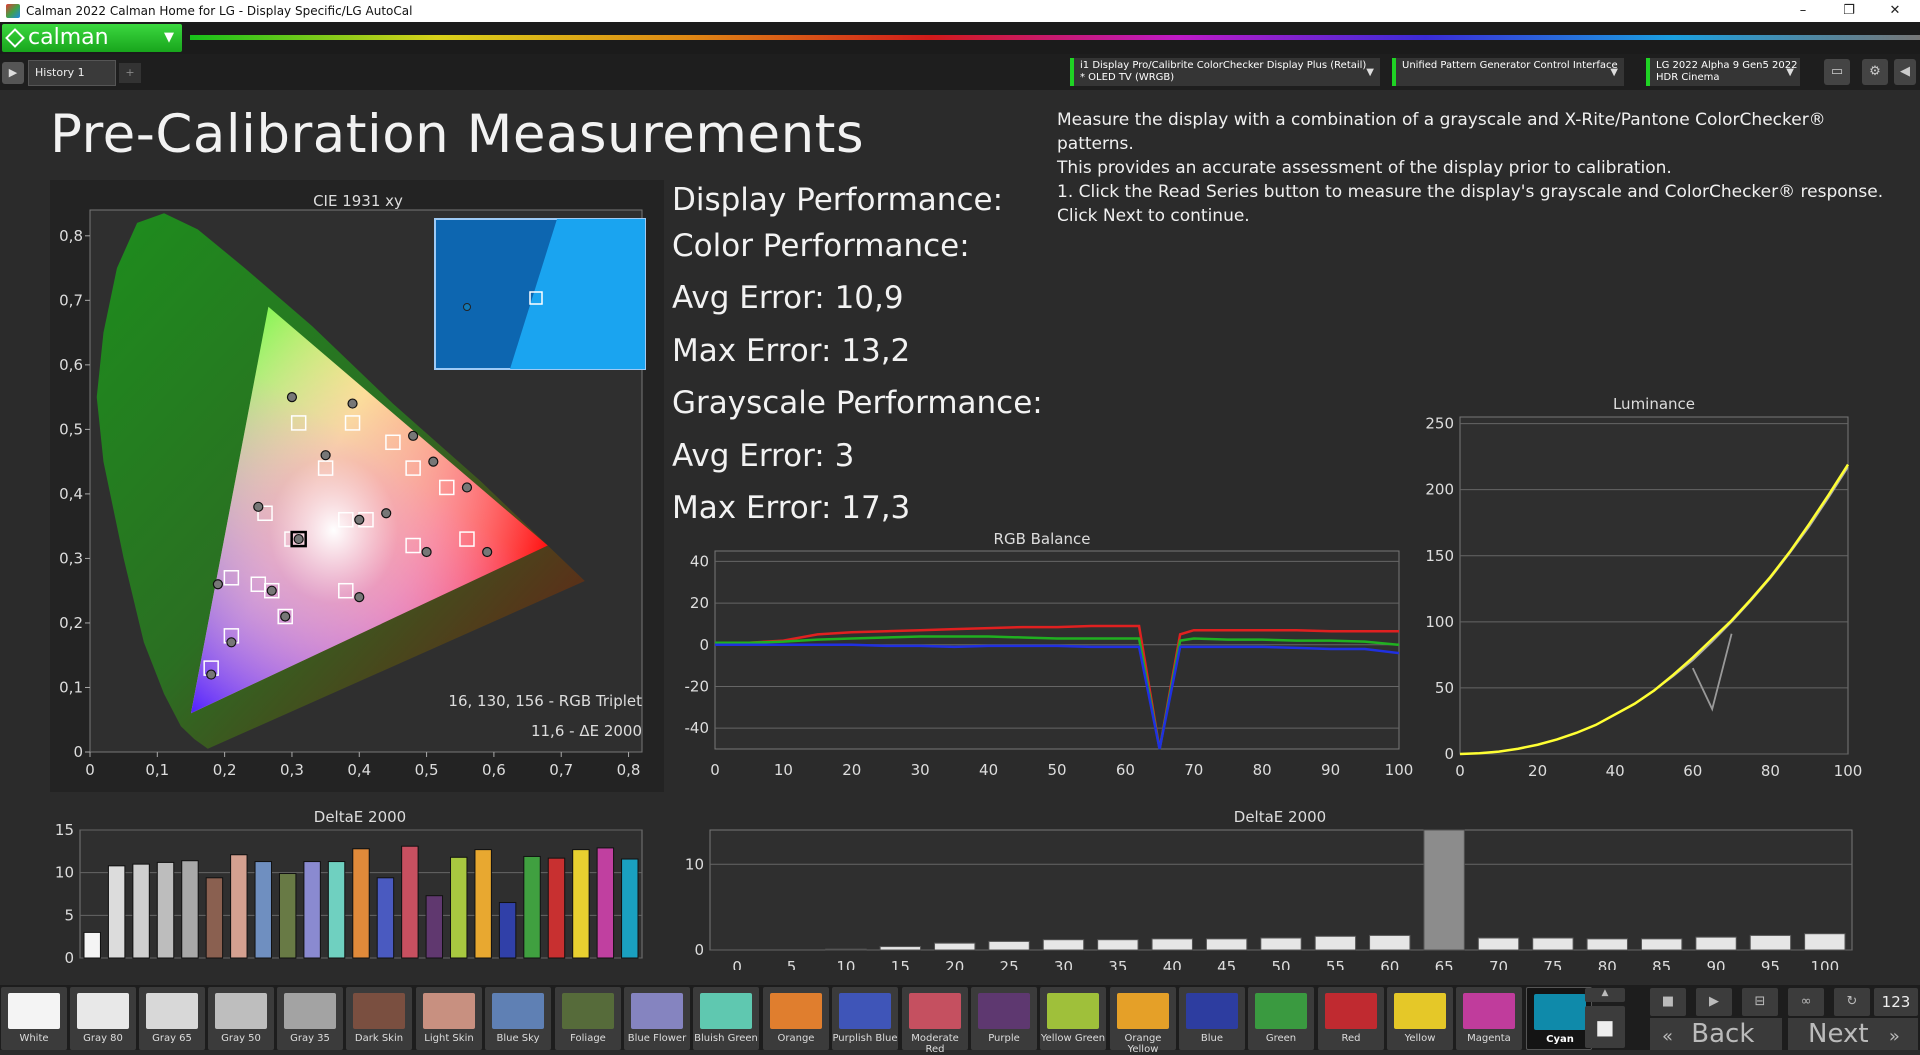 This screenshot has height=1055, width=1920. I want to click on swatch-yellow: Yellow, so click(1420, 1018).